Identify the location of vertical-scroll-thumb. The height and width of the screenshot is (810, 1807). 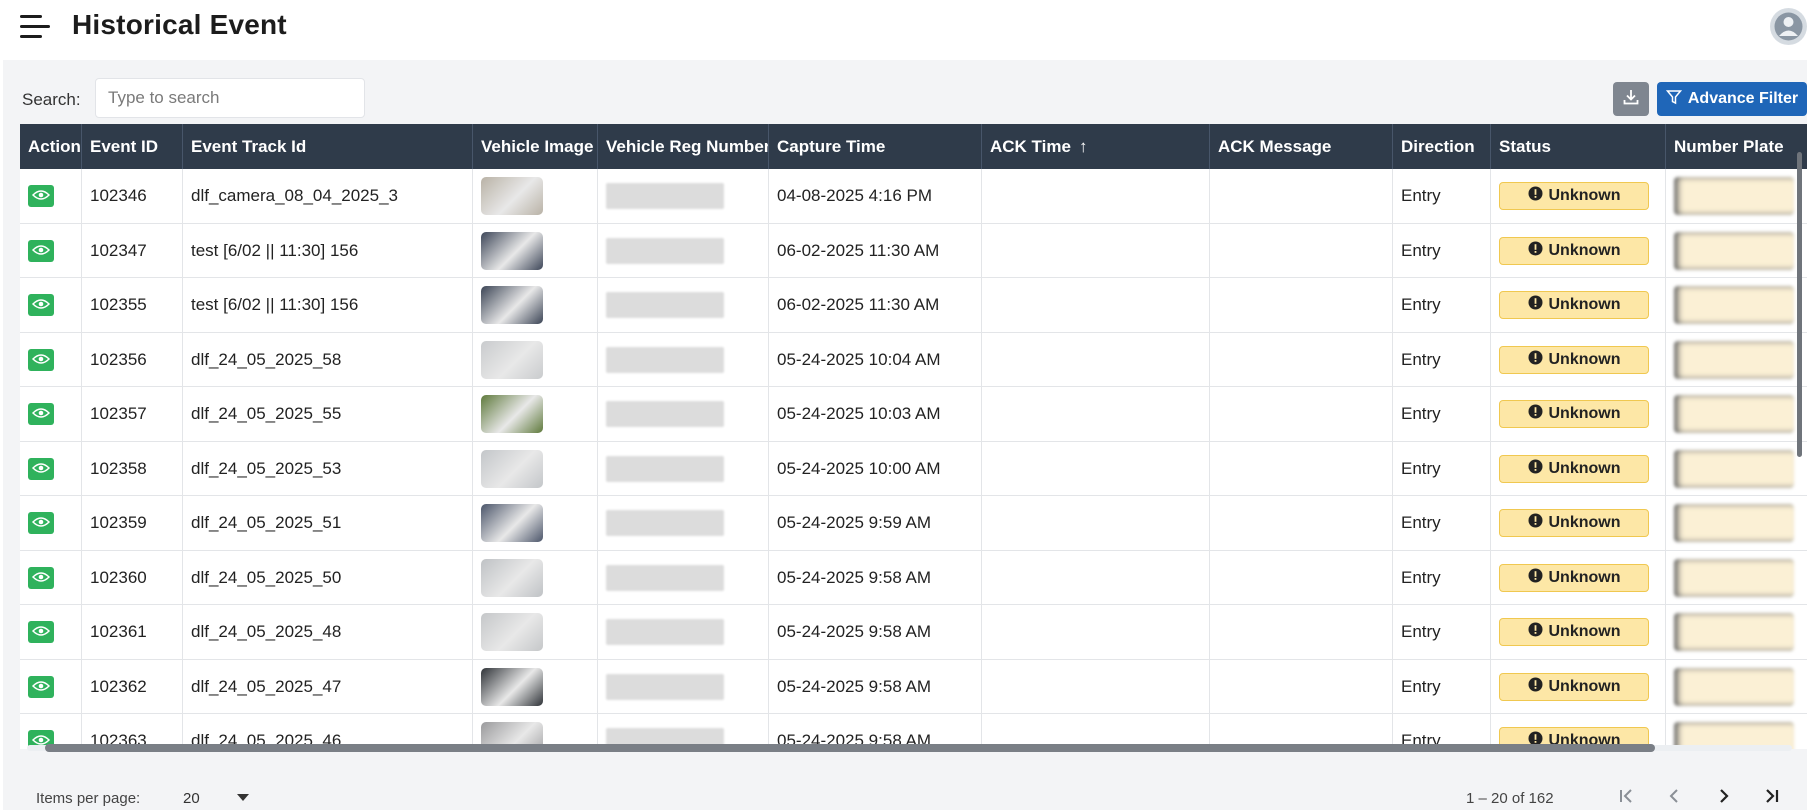
(1799, 304).